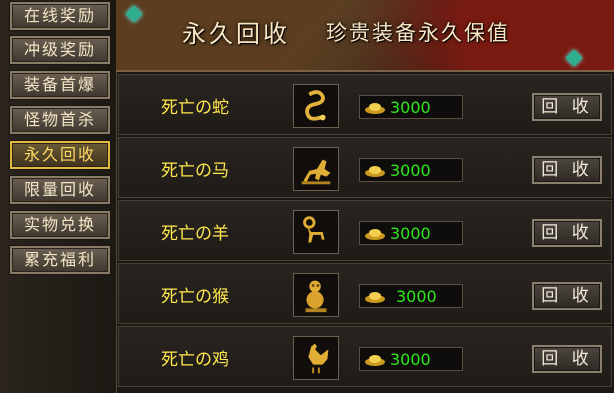 The height and width of the screenshot is (393, 614). What do you see at coordinates (195, 297) in the screenshot?
I see `item-name: 死亡の猴` at bounding box center [195, 297].